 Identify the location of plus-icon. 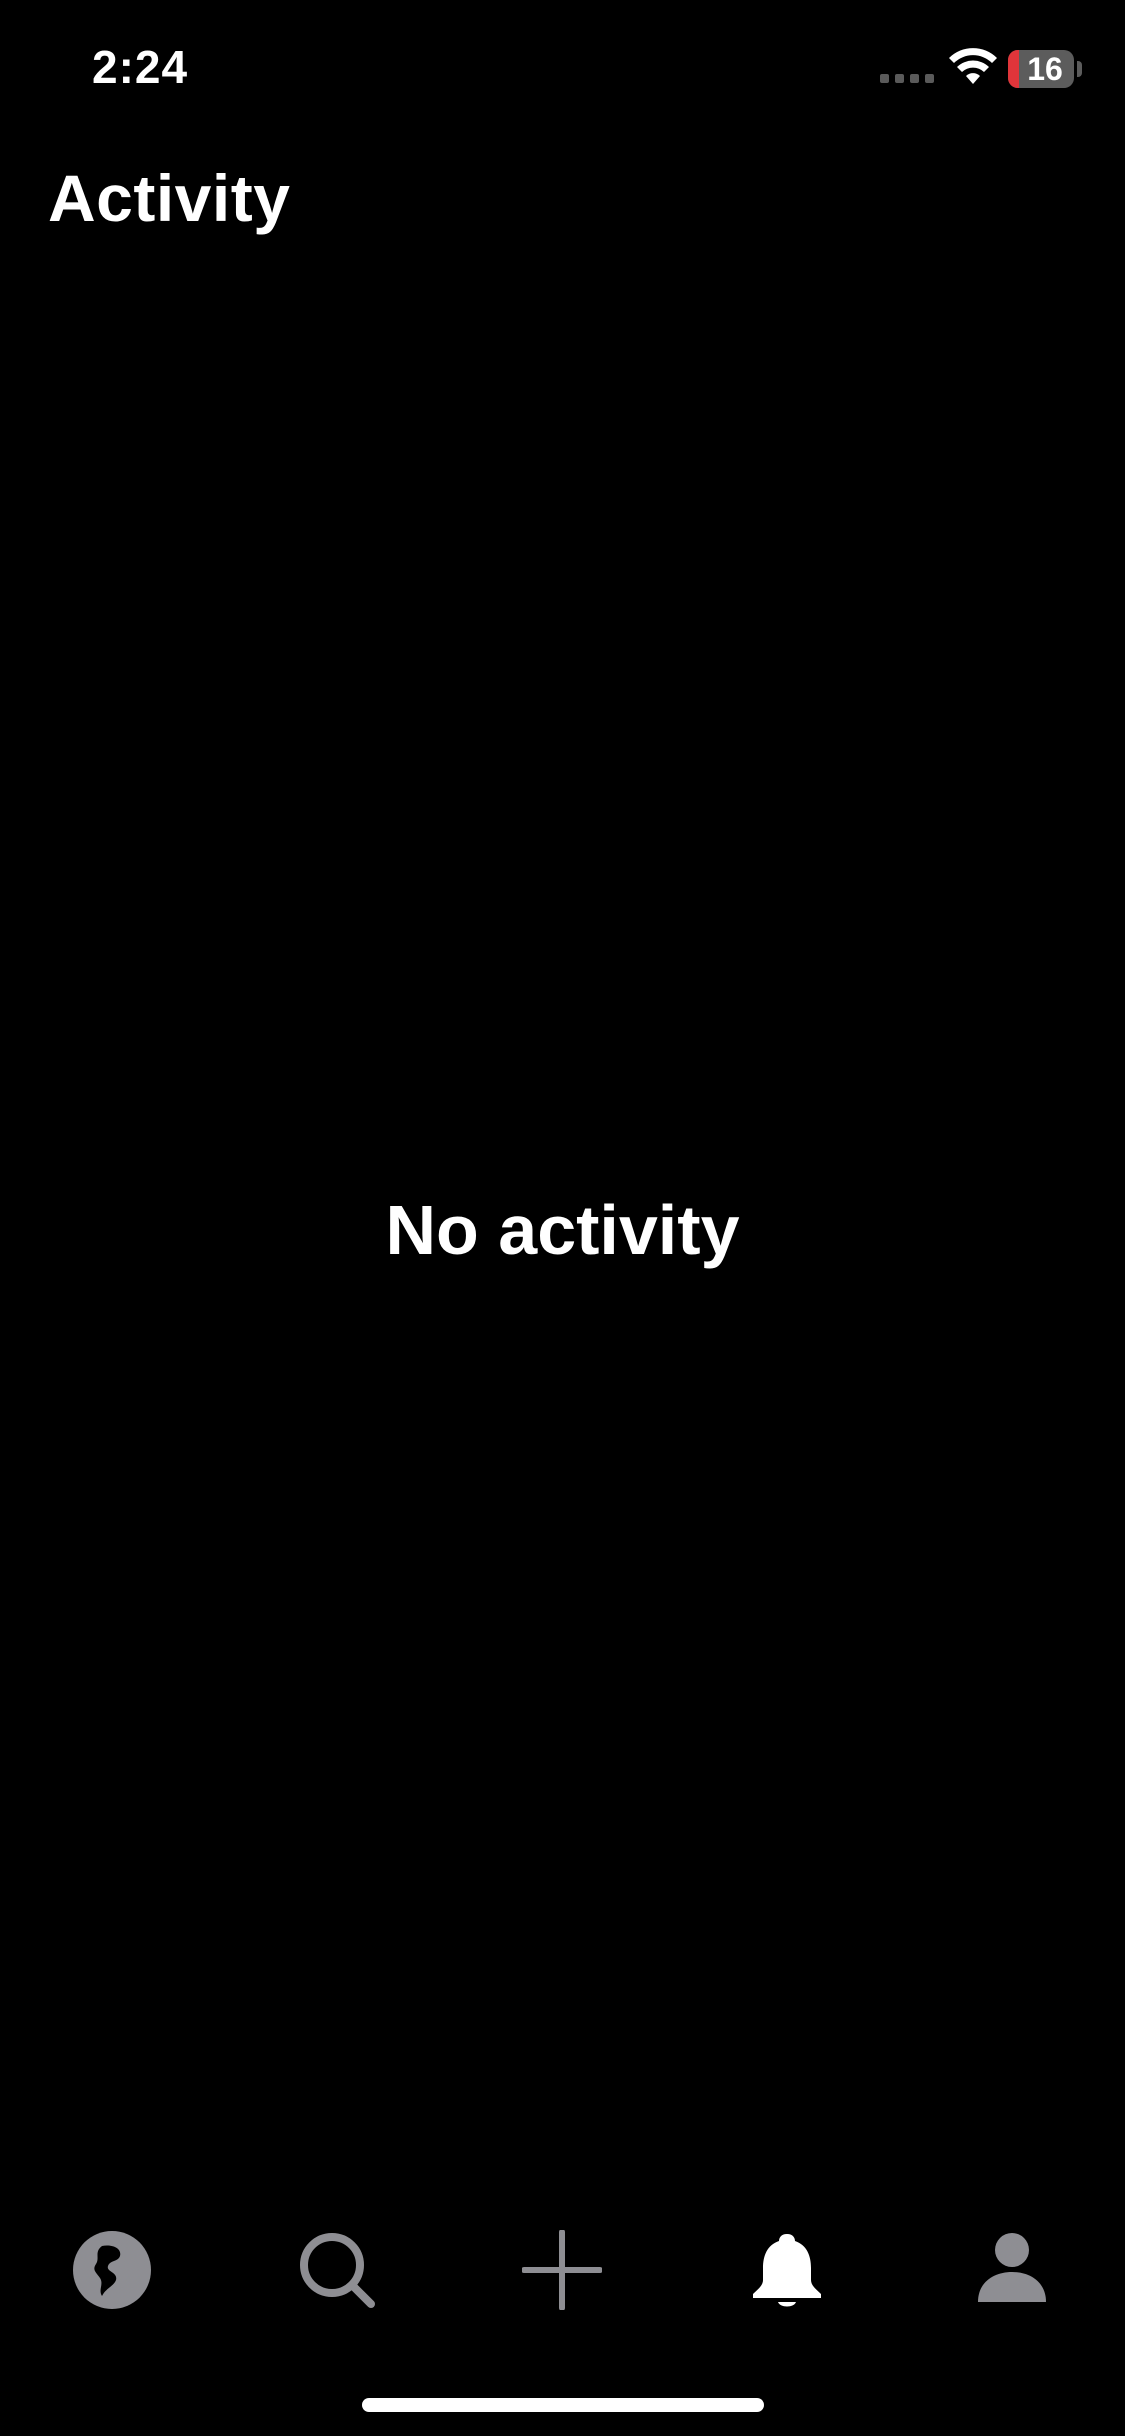
(562, 2270).